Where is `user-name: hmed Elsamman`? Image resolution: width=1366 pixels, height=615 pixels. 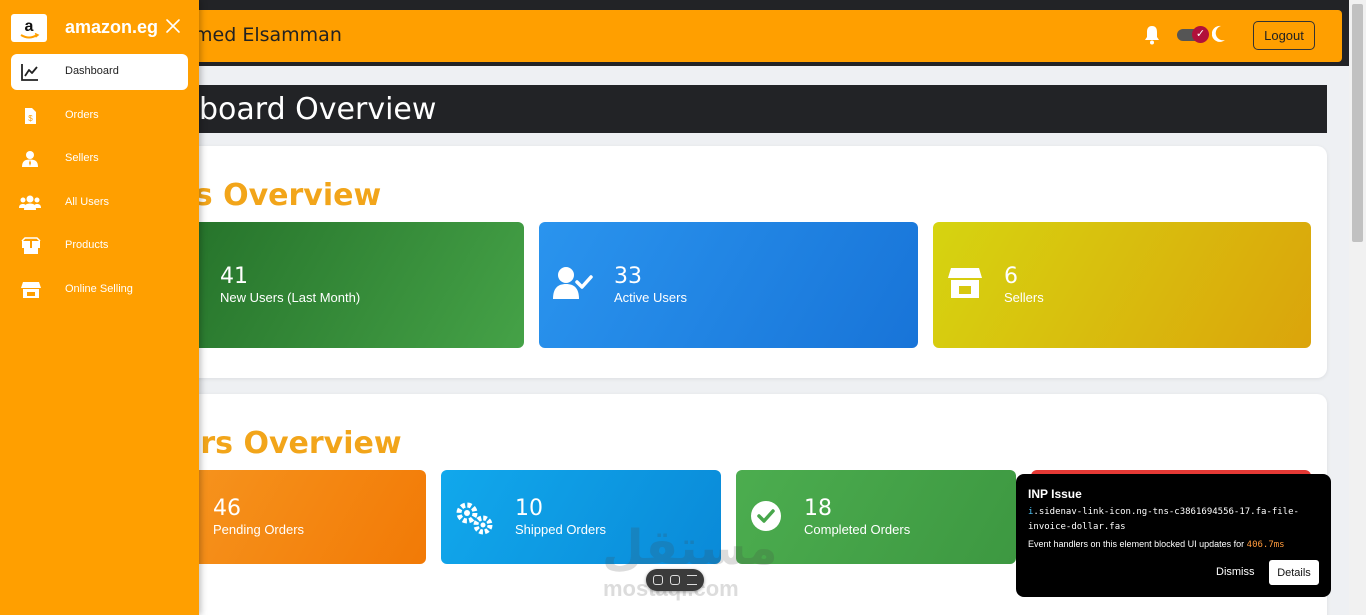 user-name: hmed Elsamman is located at coordinates (262, 35).